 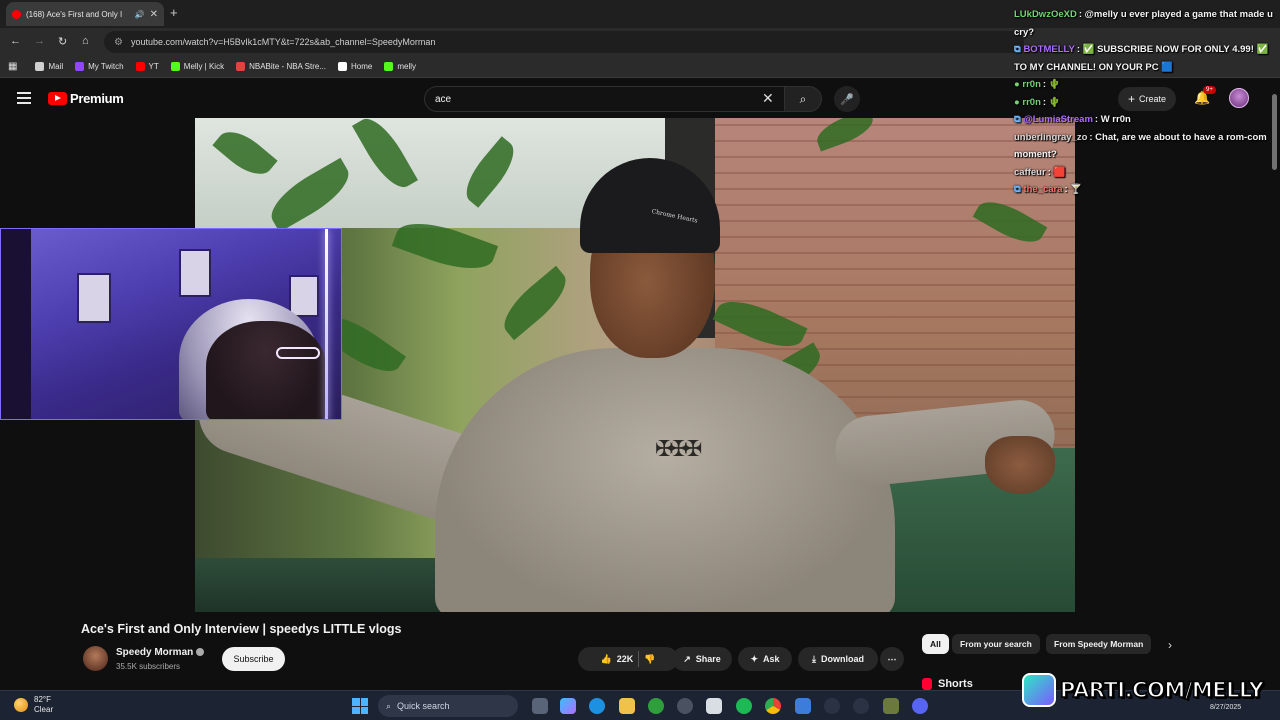 What do you see at coordinates (1147, 120) in the screenshot?
I see `chat-message: ⧉ @LumiaStream: W rr0n` at bounding box center [1147, 120].